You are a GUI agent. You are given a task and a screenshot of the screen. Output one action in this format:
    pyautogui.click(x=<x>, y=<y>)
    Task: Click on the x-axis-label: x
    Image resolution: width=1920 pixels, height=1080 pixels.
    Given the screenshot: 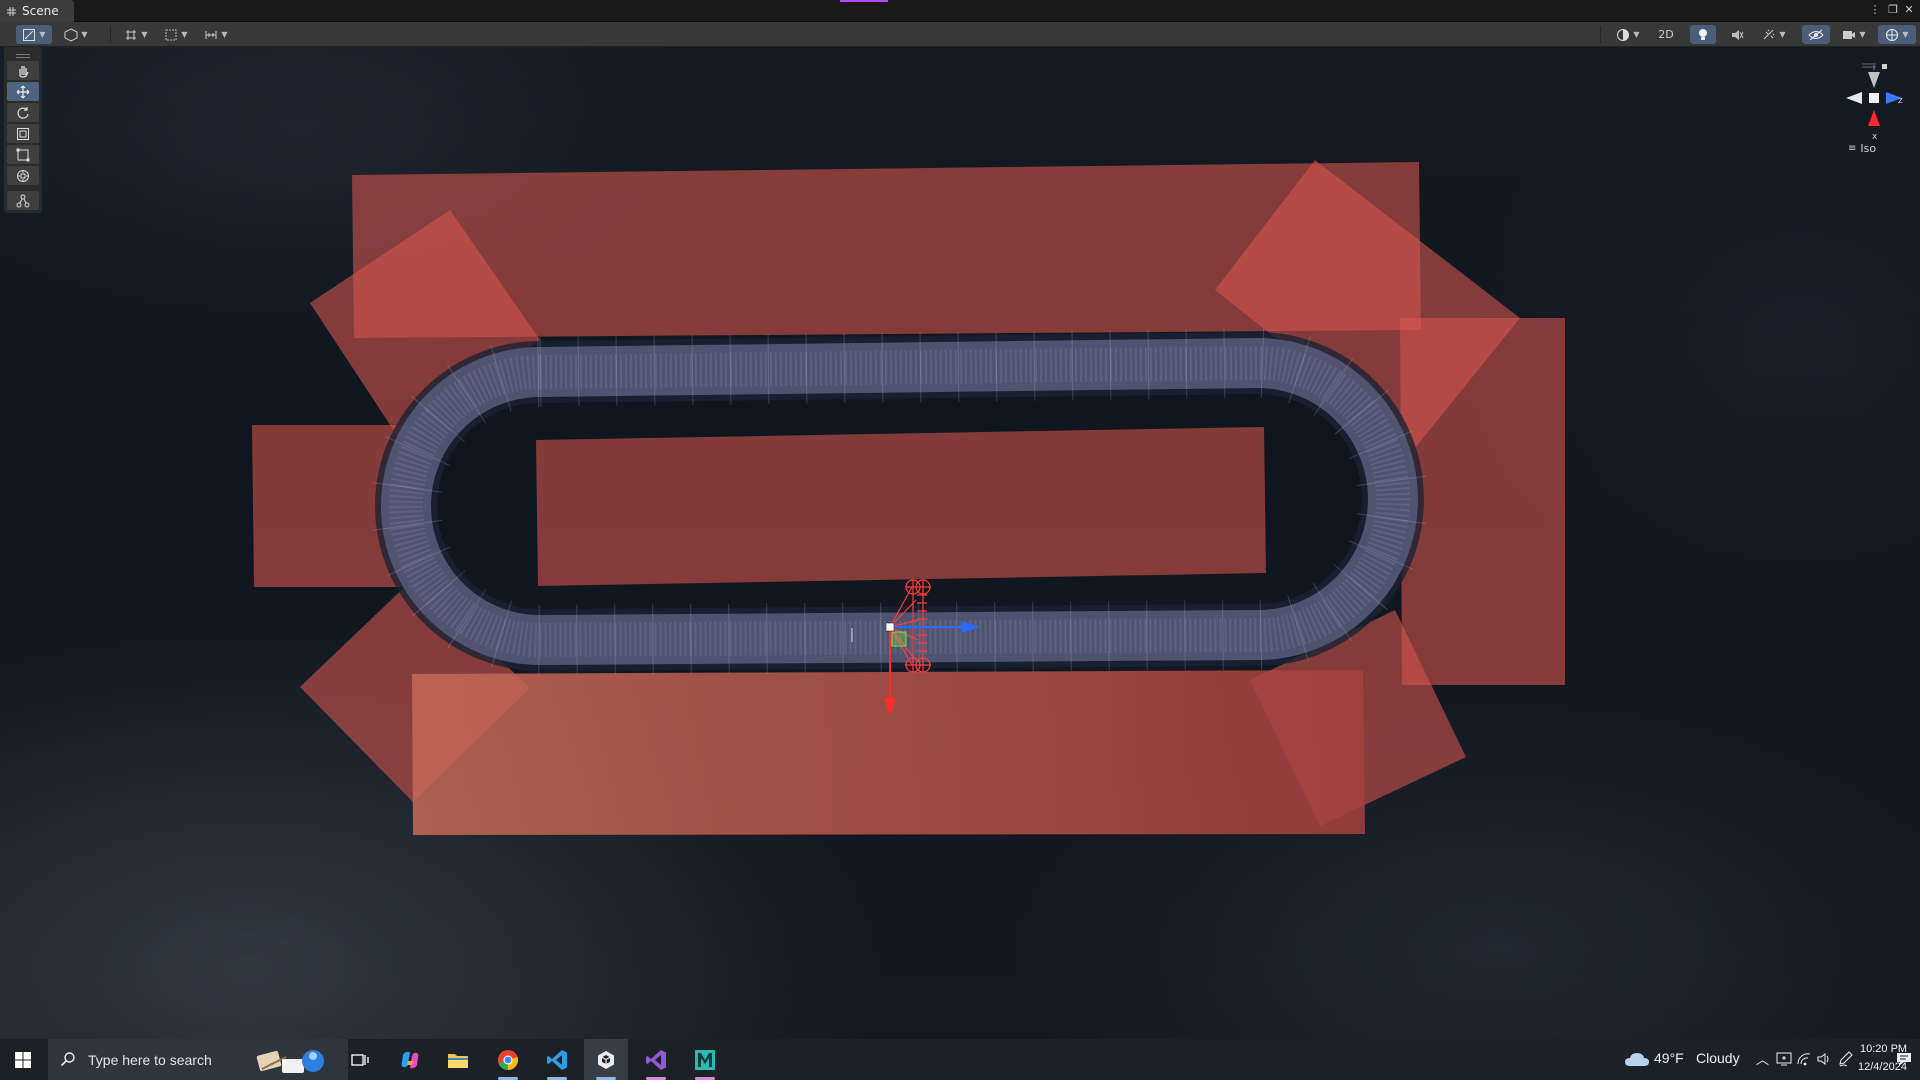 What is the action you would take?
    pyautogui.click(x=1875, y=137)
    